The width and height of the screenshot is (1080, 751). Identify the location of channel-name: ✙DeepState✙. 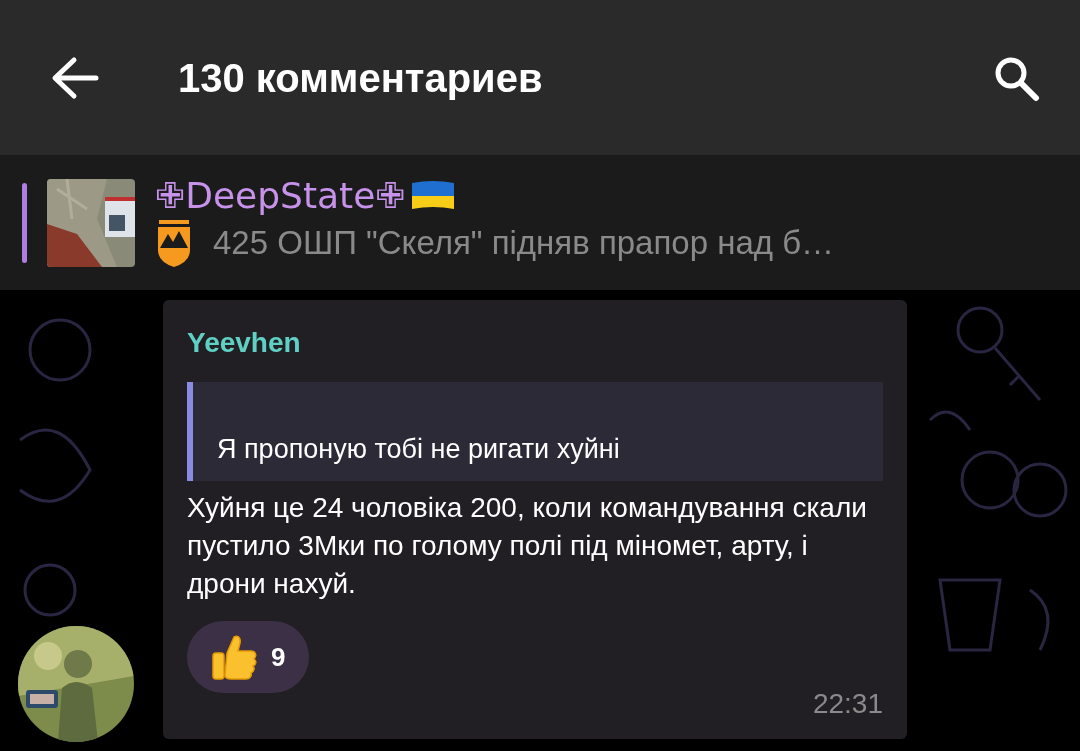
(280, 195).